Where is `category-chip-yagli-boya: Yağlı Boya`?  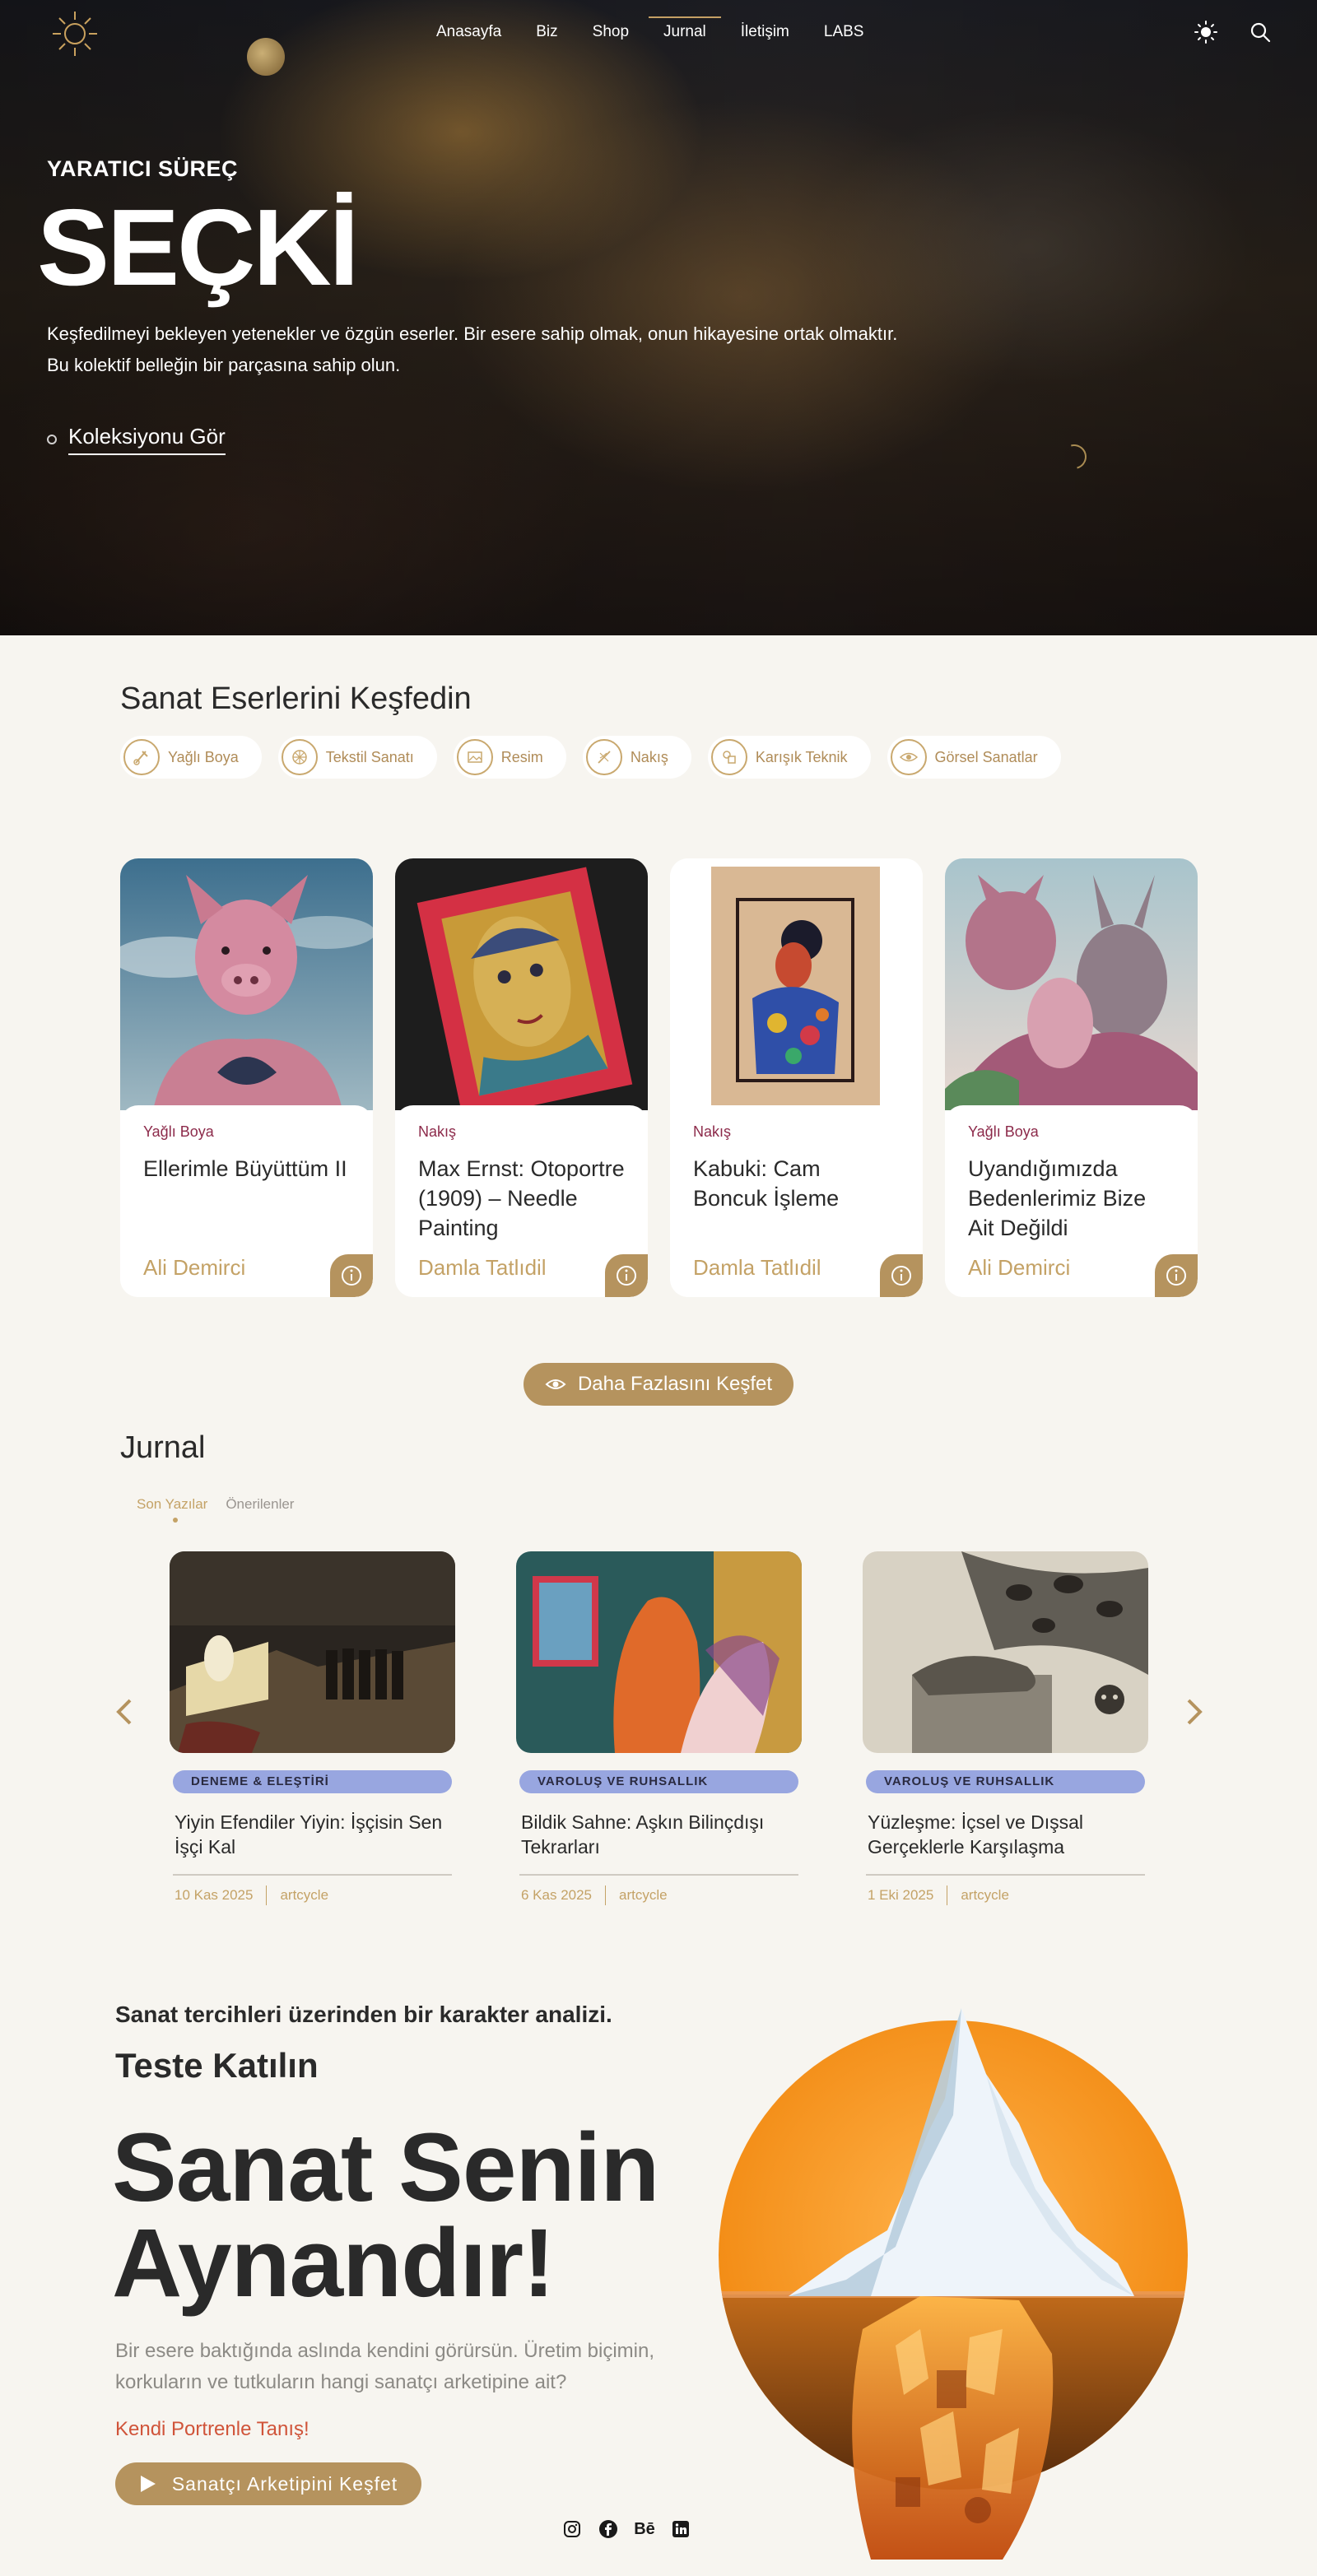 category-chip-yagli-boya: Yağlı Boya is located at coordinates (191, 757).